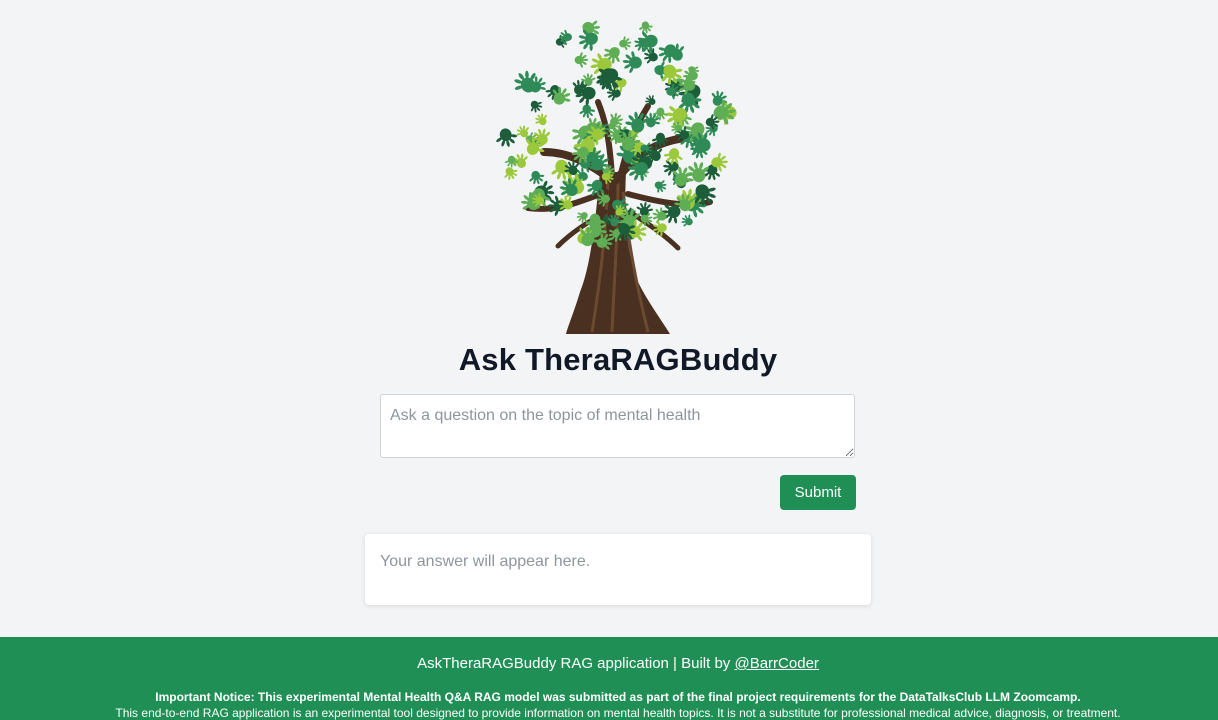 The height and width of the screenshot is (720, 1218). Describe the element at coordinates (818, 492) in the screenshot. I see `submit-button: Submit` at that location.